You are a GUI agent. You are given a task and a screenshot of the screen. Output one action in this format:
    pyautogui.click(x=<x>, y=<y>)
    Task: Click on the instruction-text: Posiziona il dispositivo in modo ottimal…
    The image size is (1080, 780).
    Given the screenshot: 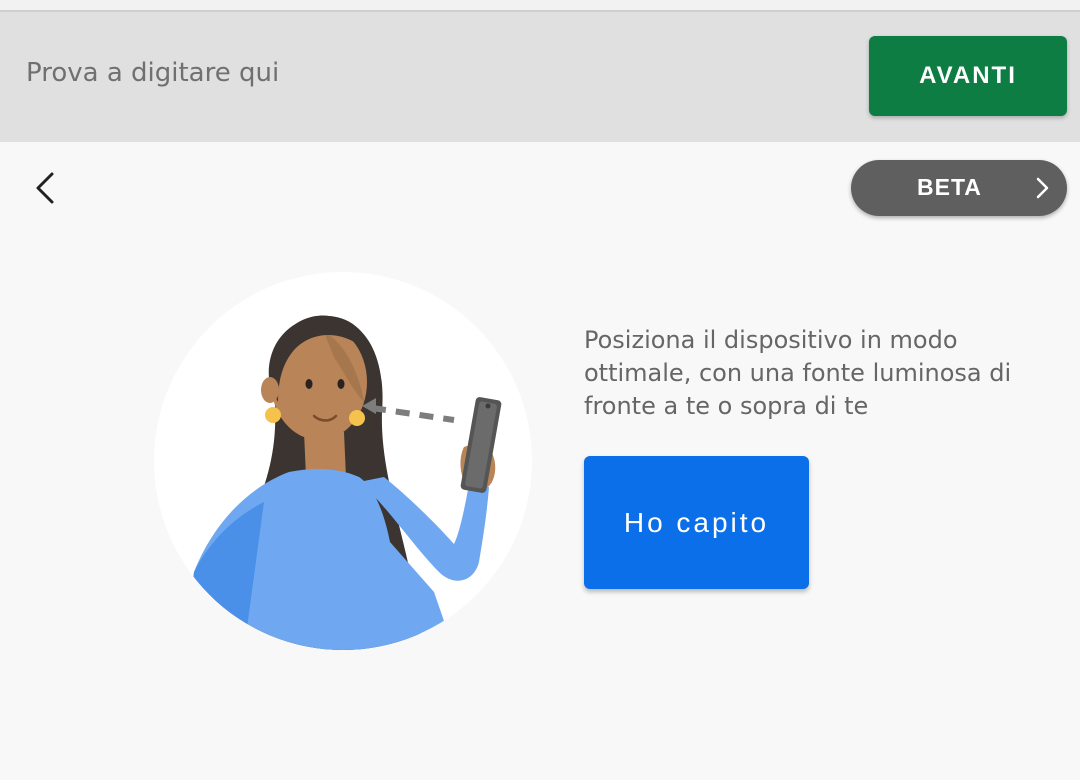 What is the action you would take?
    pyautogui.click(x=798, y=373)
    